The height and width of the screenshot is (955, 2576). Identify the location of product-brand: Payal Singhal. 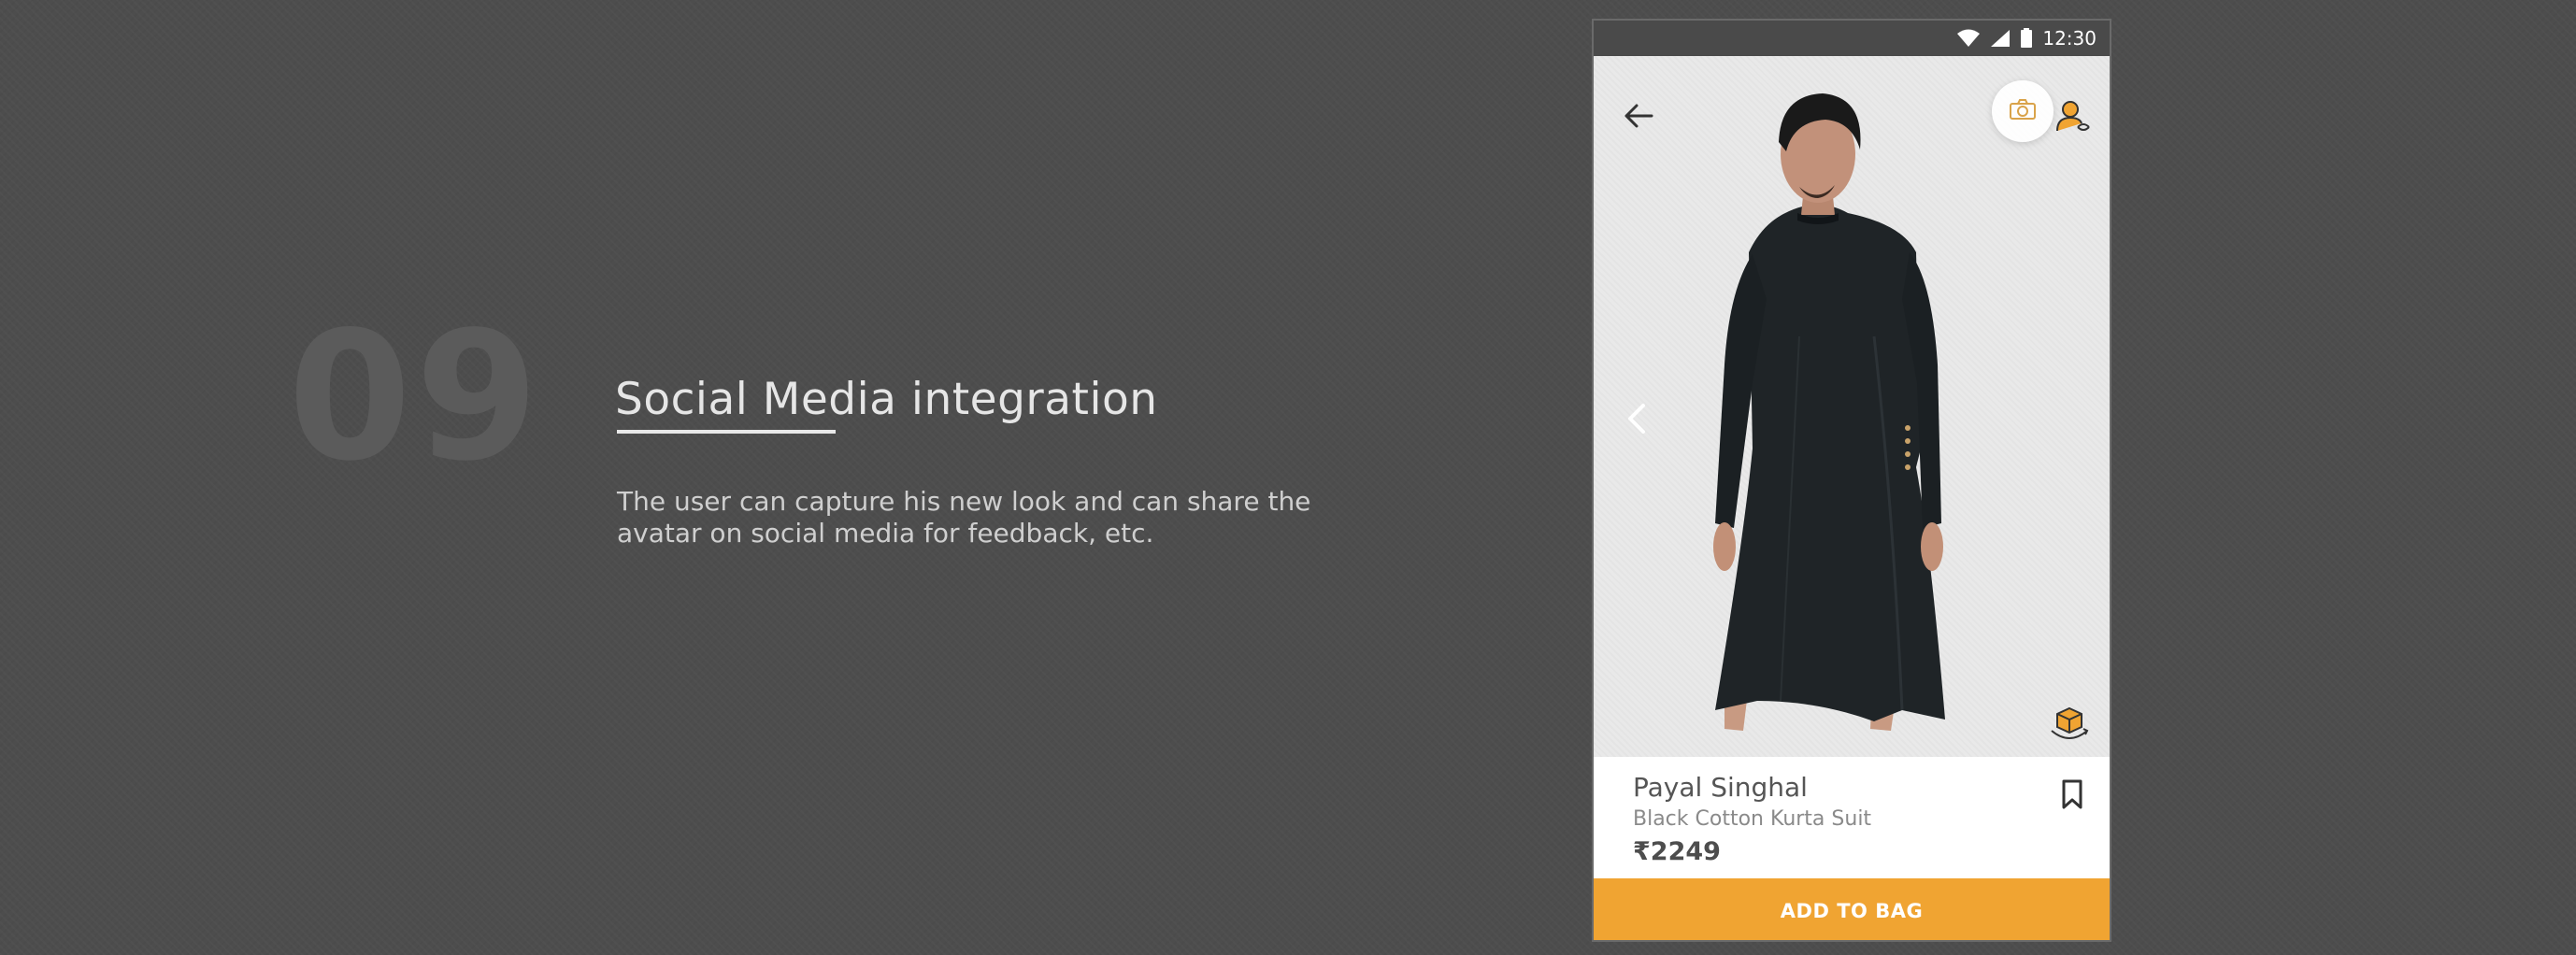
(1720, 787).